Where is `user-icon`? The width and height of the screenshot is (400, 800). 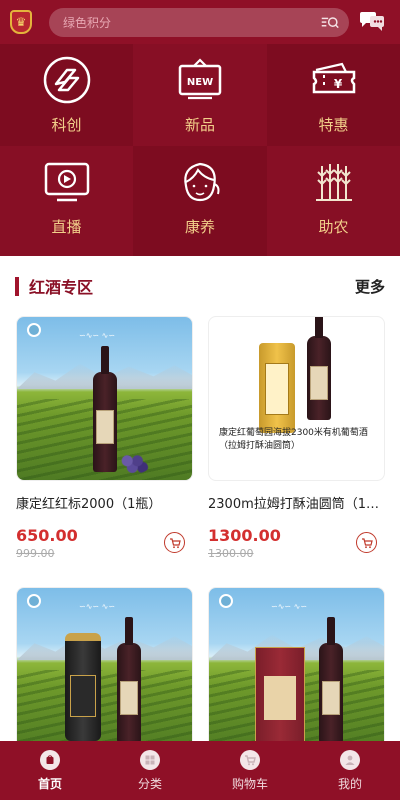
user-icon is located at coordinates (350, 759).